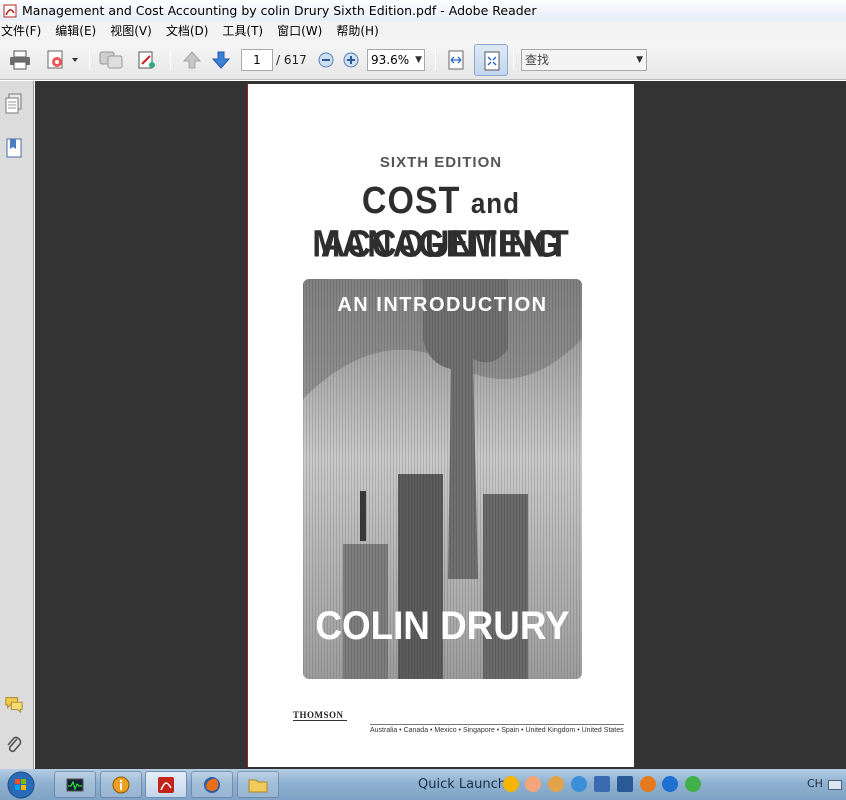 The width and height of the screenshot is (846, 800). Describe the element at coordinates (584, 60) in the screenshot. I see `search-input: 查找 ▼` at that location.